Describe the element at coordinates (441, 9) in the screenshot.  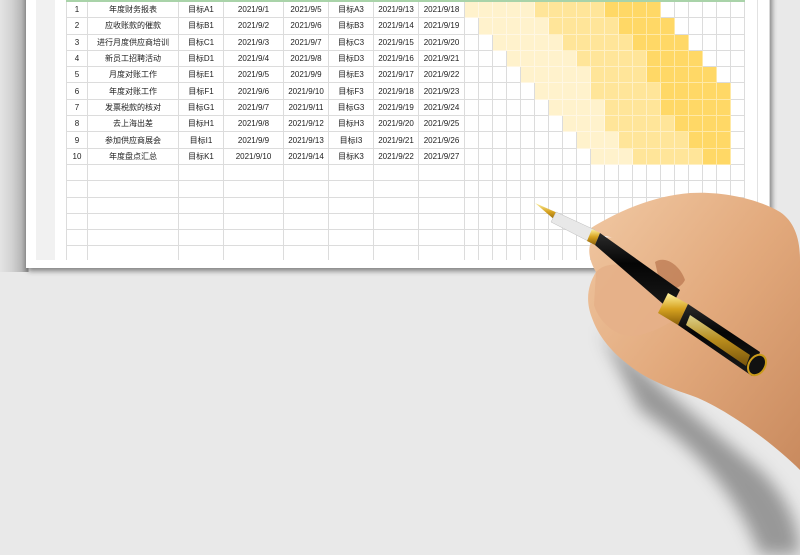
I see `cell-end-date: 2021/9/18` at that location.